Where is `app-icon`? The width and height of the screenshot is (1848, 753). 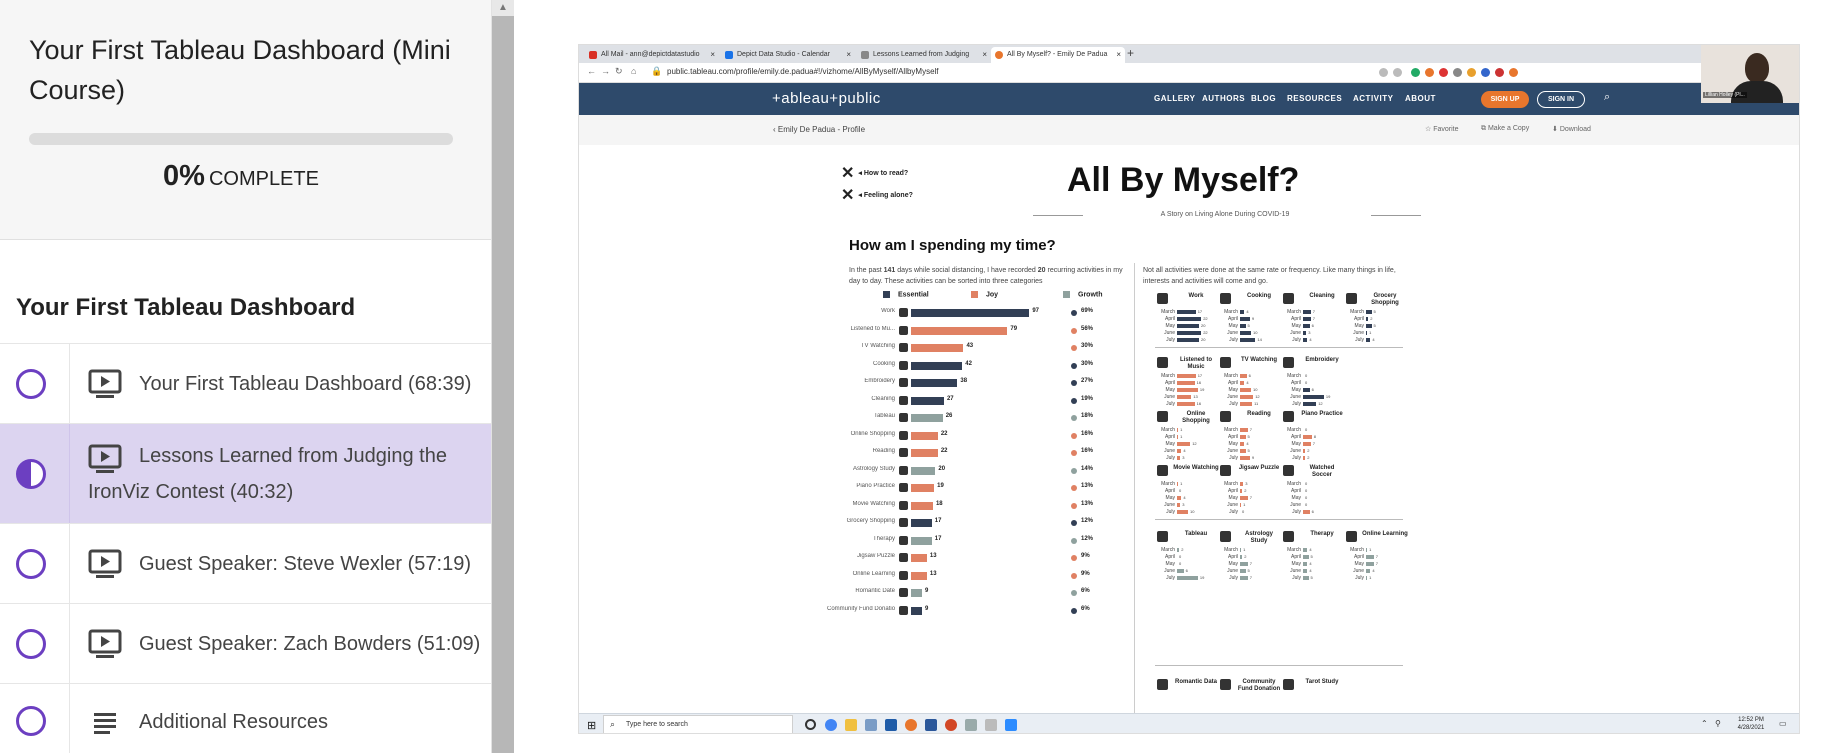 app-icon is located at coordinates (911, 725).